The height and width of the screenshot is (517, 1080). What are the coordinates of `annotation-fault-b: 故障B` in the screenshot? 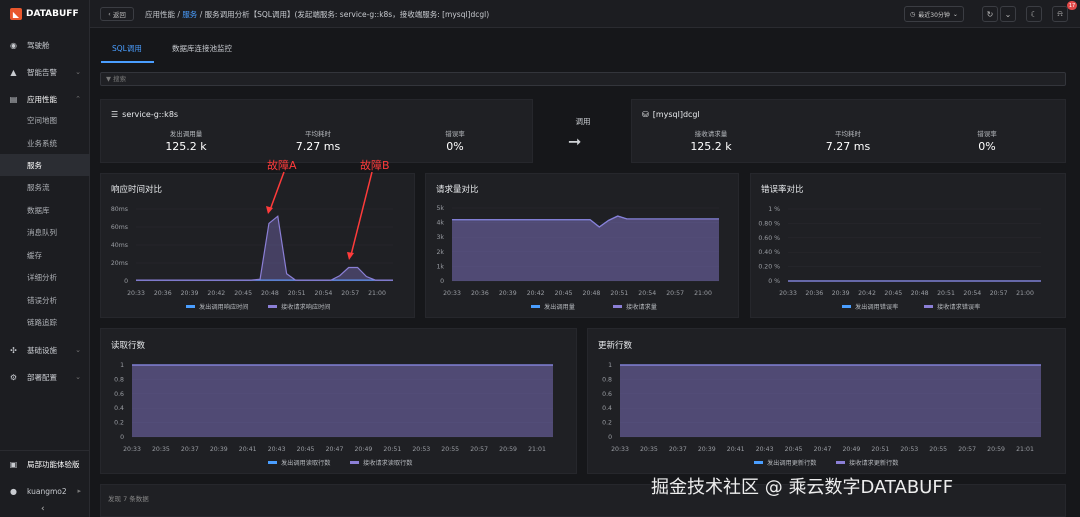 It's located at (375, 165).